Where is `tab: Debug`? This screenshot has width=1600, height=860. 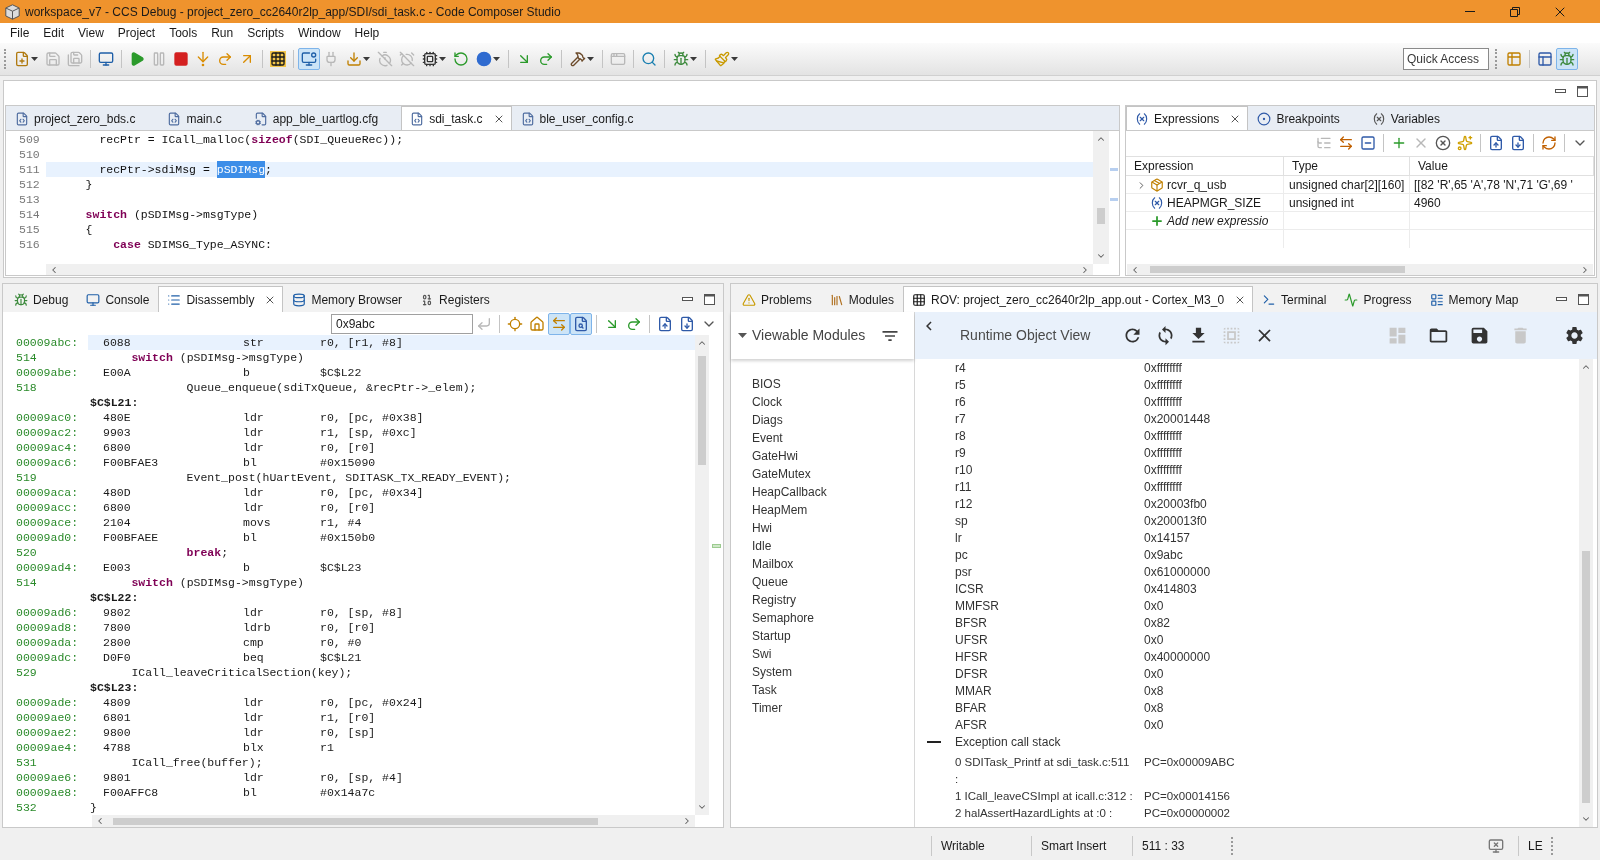
tab: Debug is located at coordinates (41, 299).